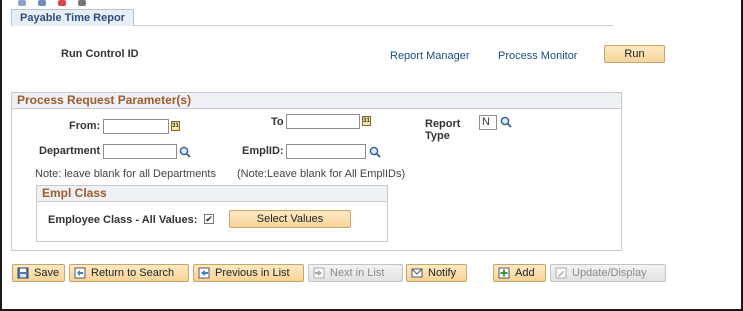 This screenshot has height=311, width=743. I want to click on notify-label: Notify, so click(442, 273).